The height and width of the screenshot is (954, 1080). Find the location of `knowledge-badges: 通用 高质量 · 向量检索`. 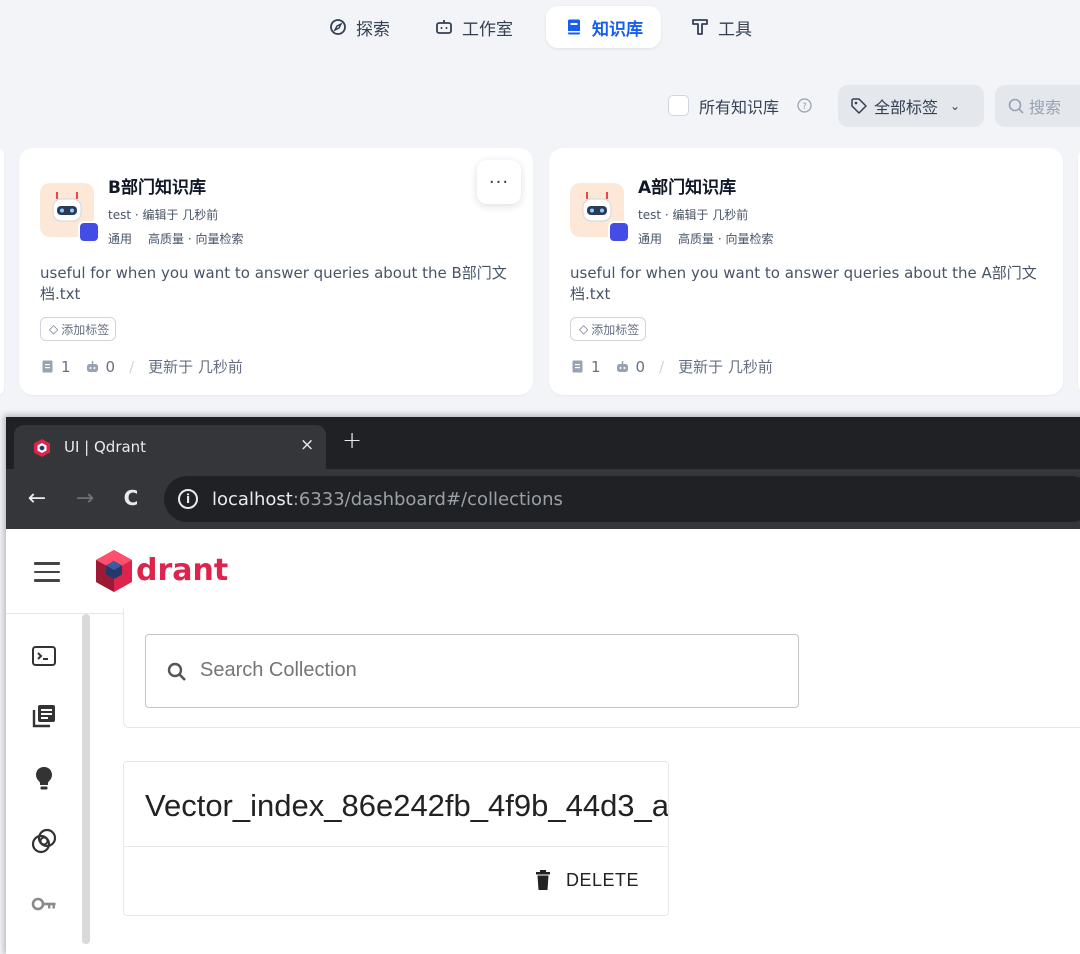

knowledge-badges: 通用 高质量 · 向量检索 is located at coordinates (175, 238).